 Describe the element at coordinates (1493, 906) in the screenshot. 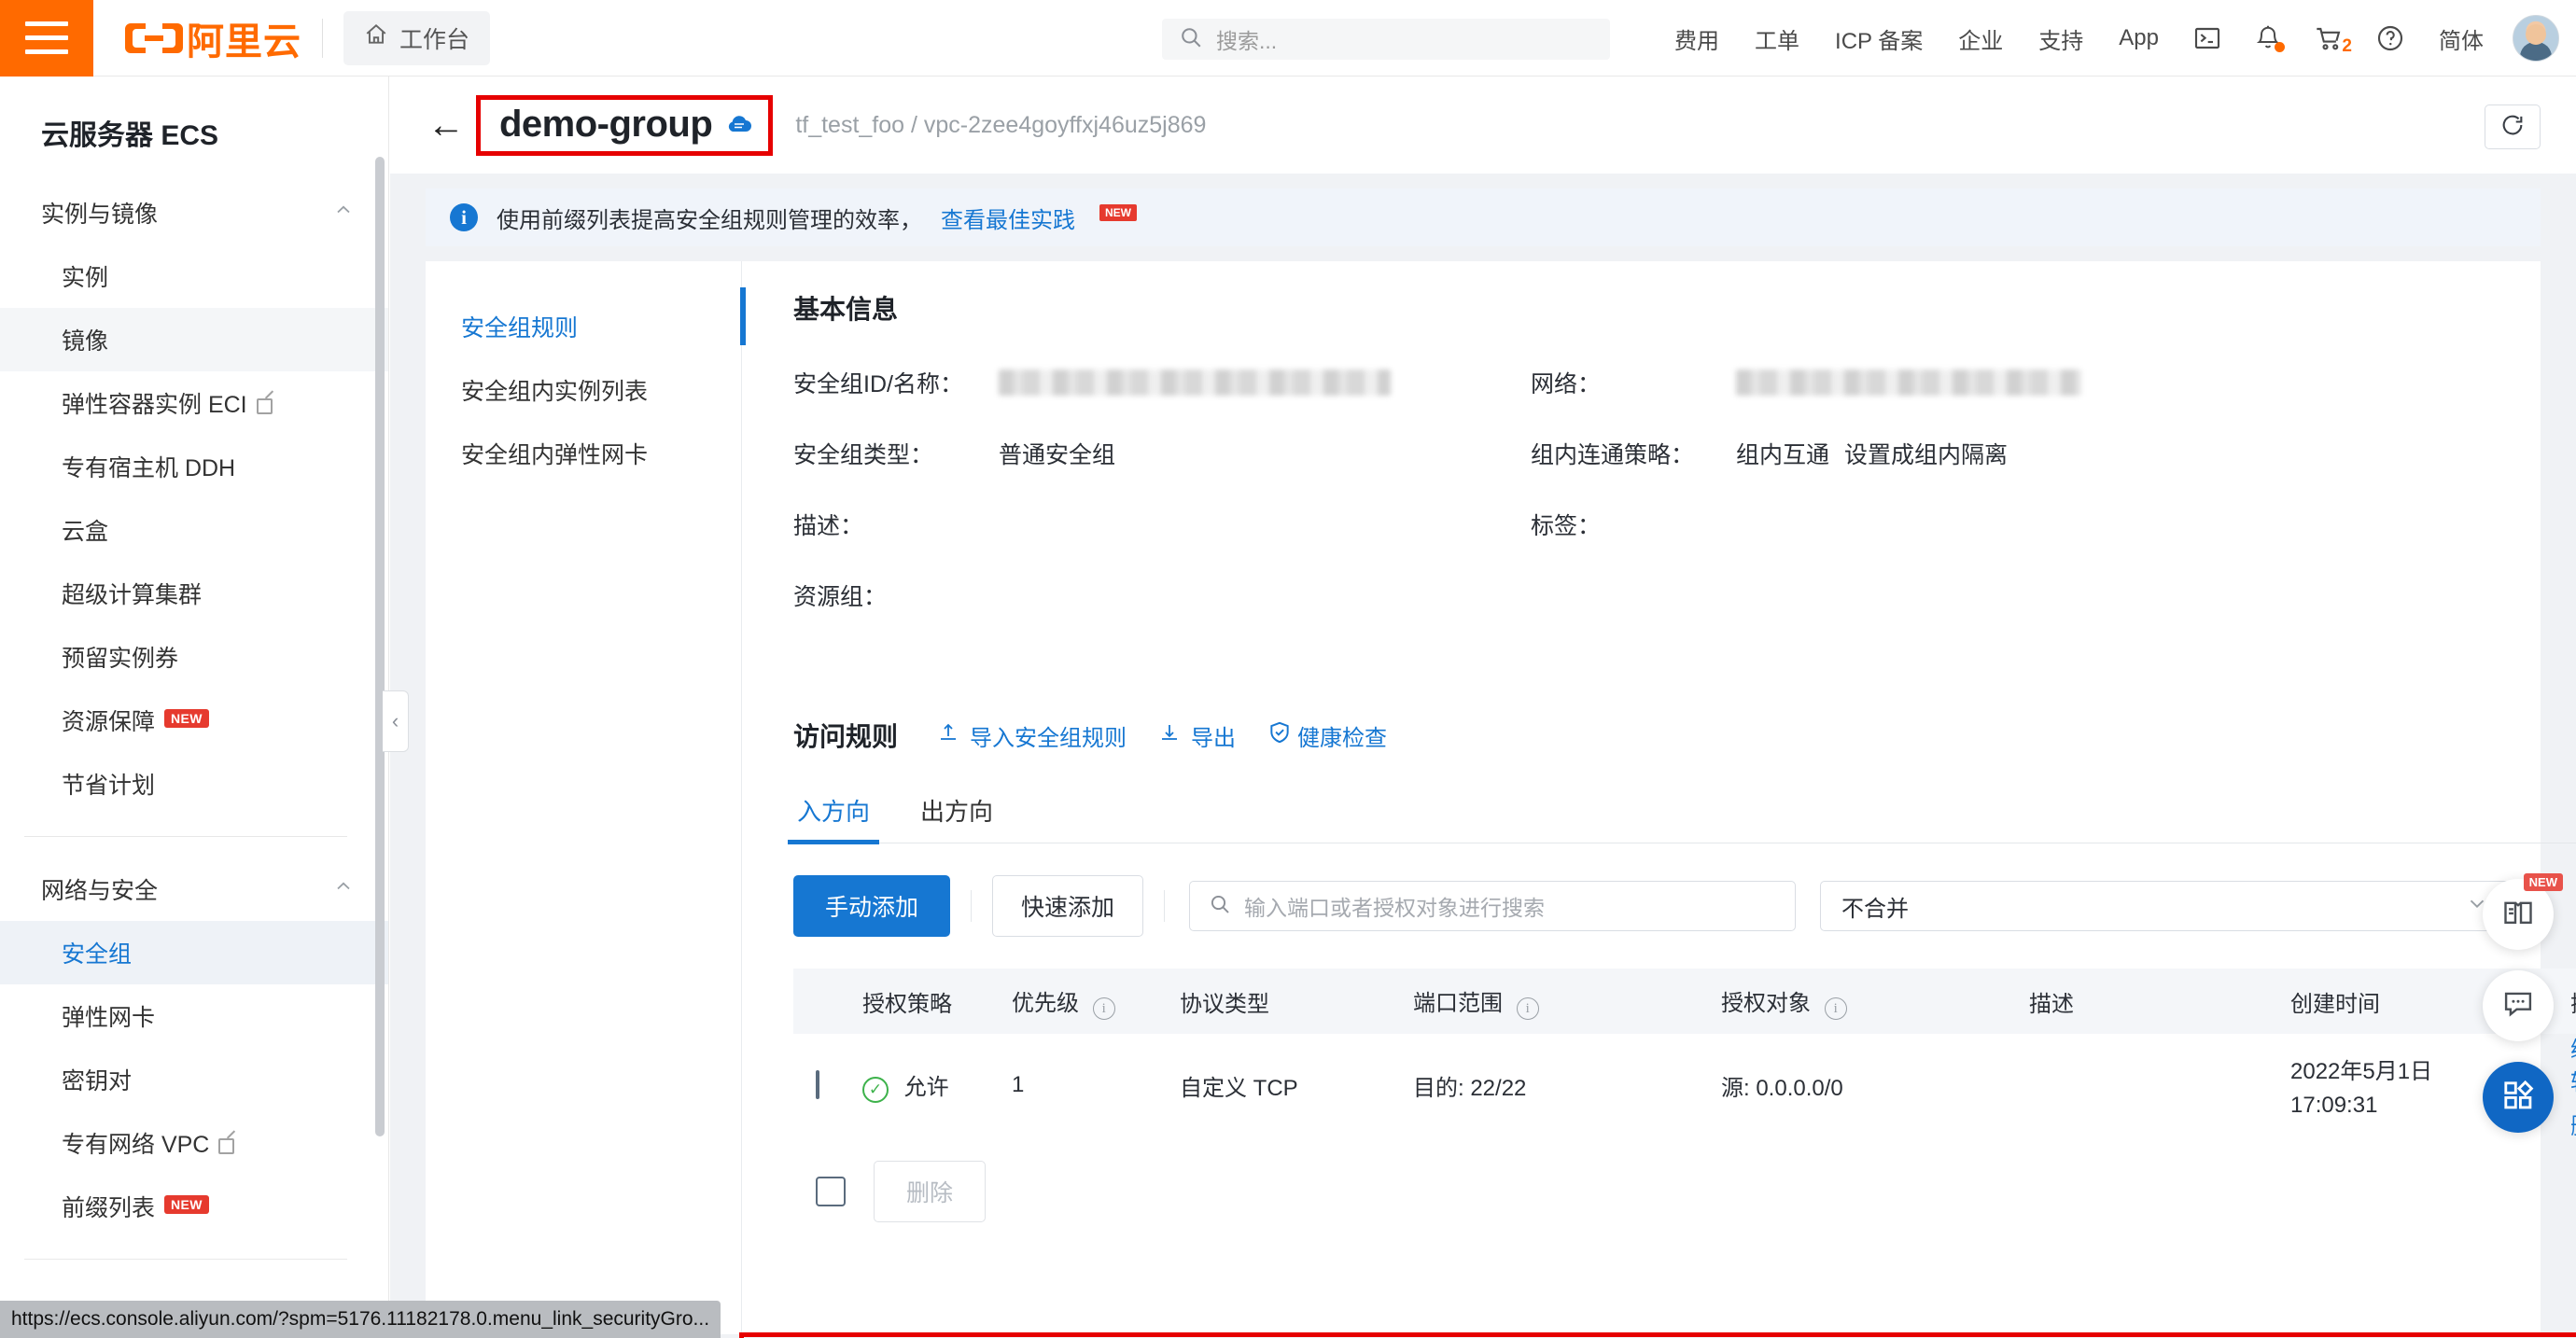

I see `rules-search-input: 输入端口或者授权对象进行搜索` at that location.